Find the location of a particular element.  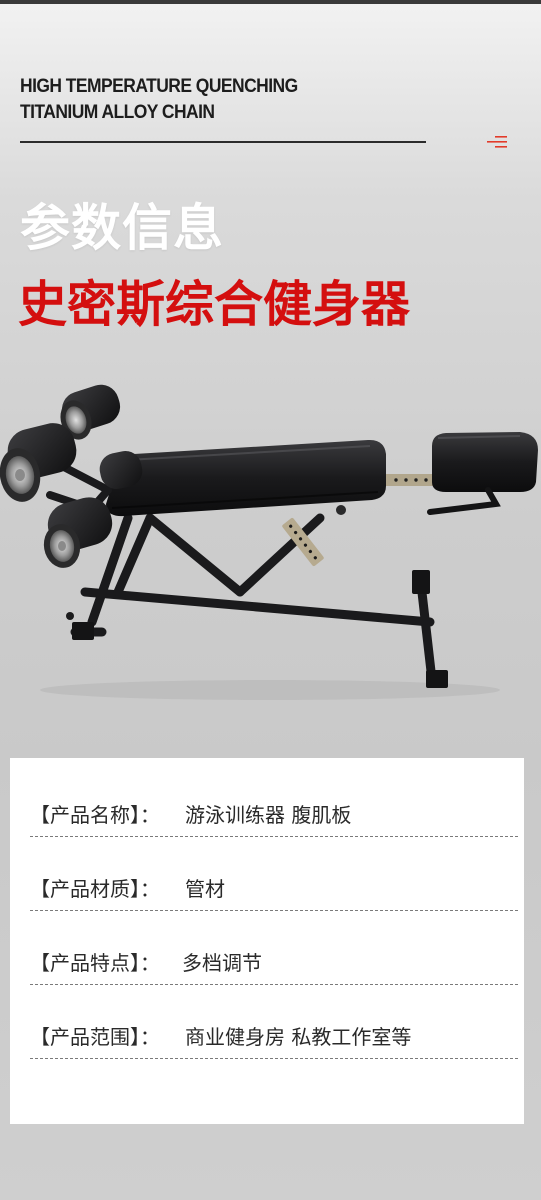

spec-row-features: 【产品特点】： 多档调节 is located at coordinates (274, 962).